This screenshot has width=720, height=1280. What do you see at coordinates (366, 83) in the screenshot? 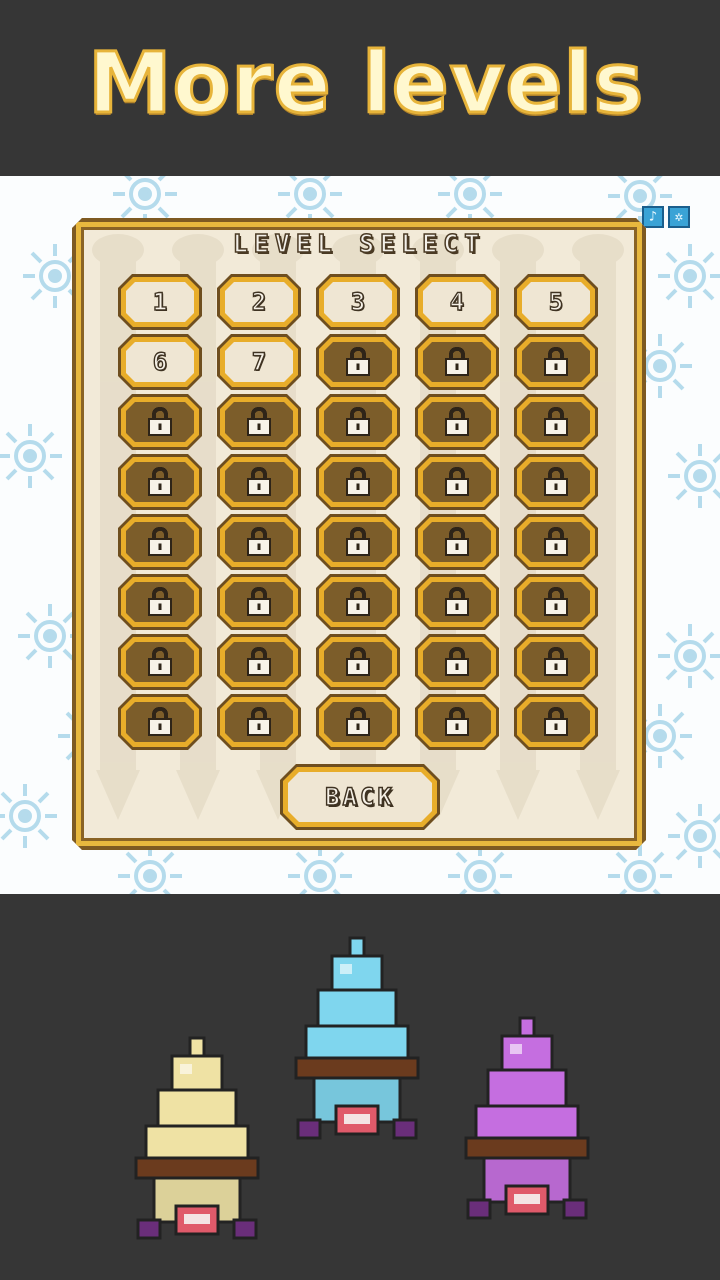
I see `promo-title: More levels` at bounding box center [366, 83].